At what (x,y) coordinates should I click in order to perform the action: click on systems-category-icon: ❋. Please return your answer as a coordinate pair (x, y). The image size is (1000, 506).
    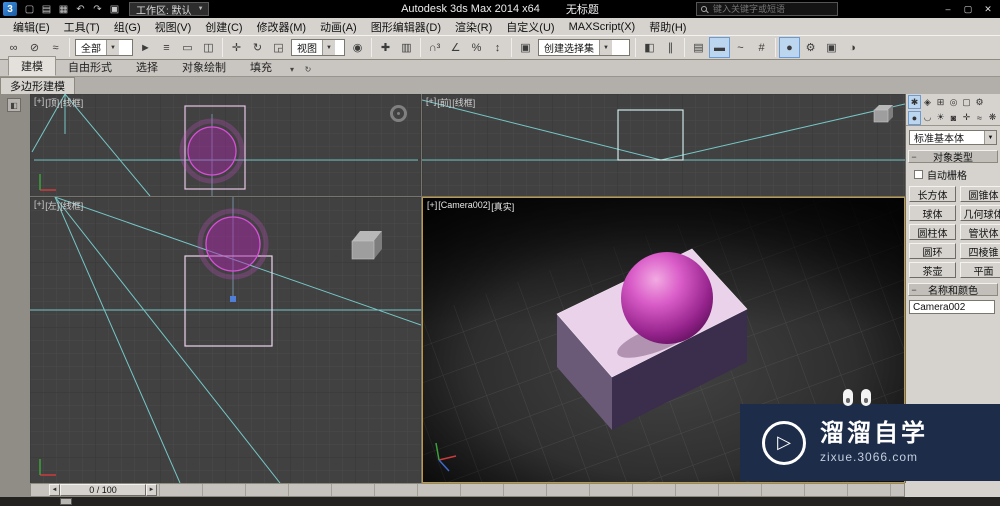
    Looking at the image, I should click on (992, 118).